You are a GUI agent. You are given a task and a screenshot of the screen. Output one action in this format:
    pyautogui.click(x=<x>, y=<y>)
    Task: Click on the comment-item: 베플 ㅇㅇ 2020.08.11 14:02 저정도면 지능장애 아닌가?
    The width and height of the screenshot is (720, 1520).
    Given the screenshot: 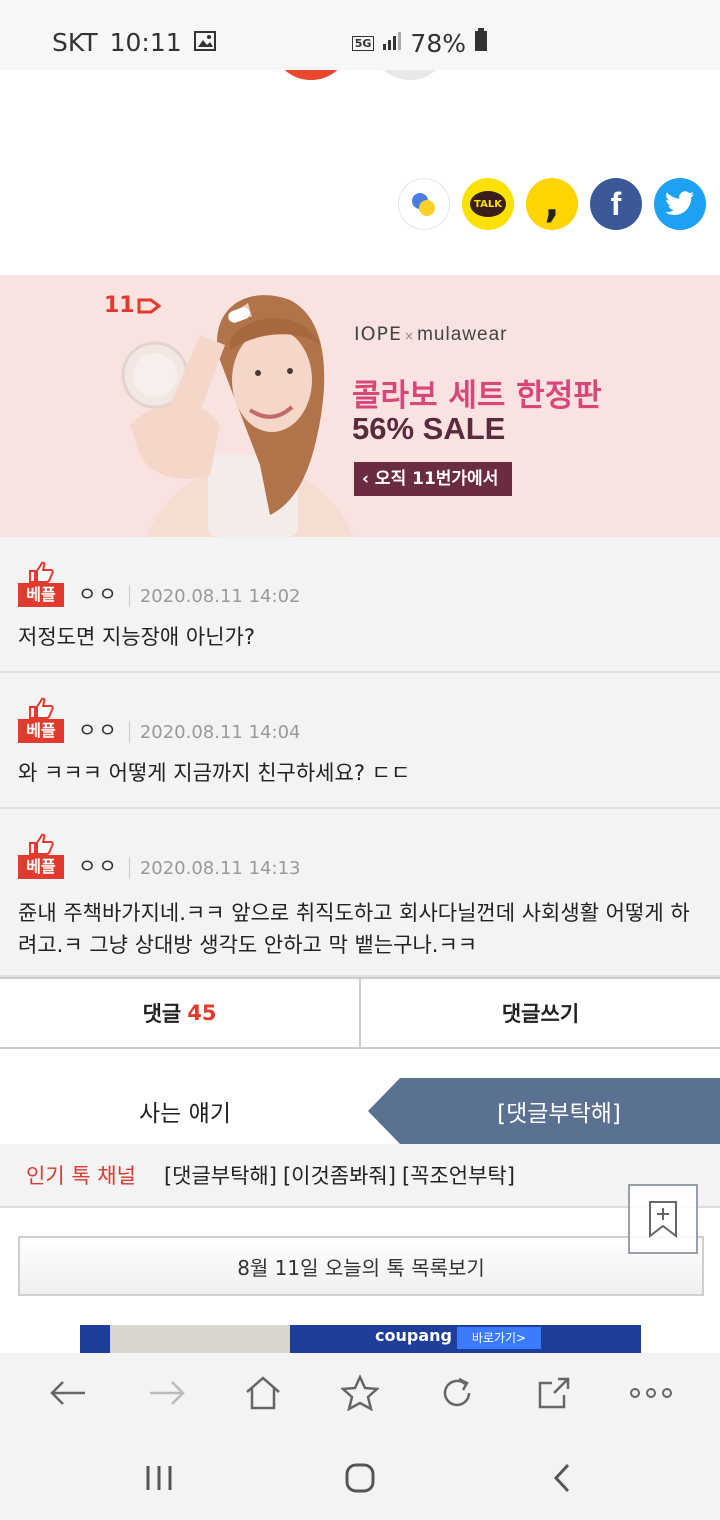 What is the action you would take?
    pyautogui.click(x=360, y=605)
    